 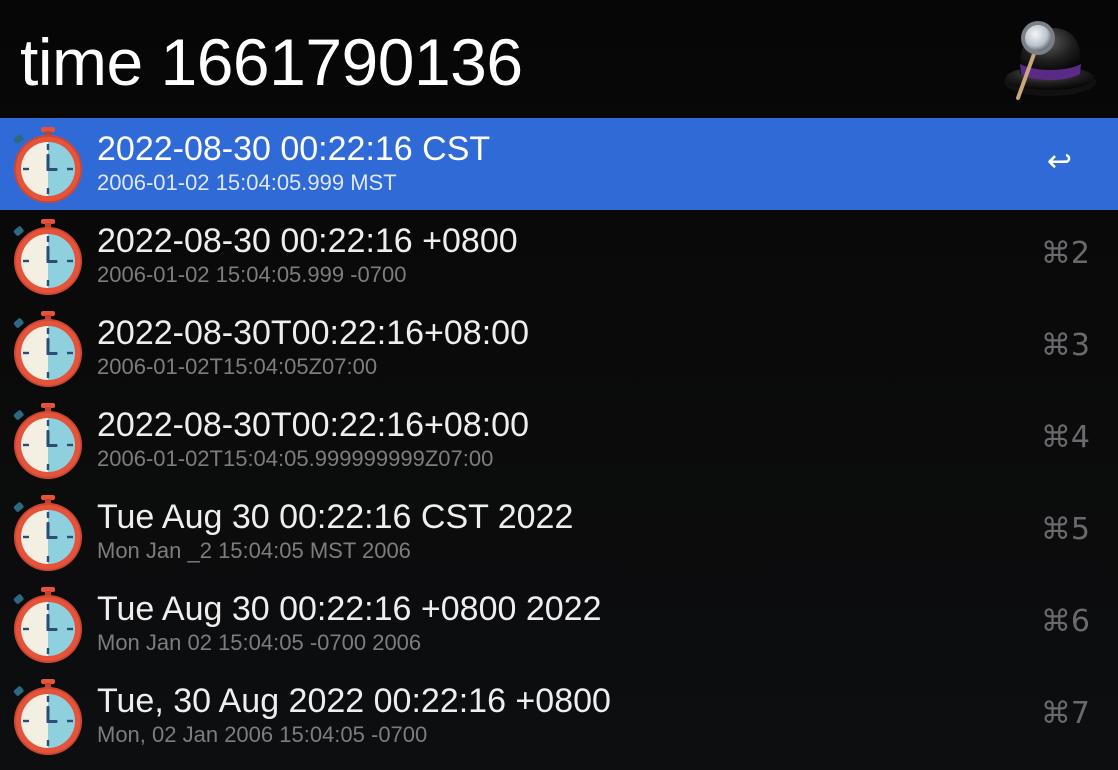 I want to click on result-shortcut: ⌘3, so click(x=1065, y=345).